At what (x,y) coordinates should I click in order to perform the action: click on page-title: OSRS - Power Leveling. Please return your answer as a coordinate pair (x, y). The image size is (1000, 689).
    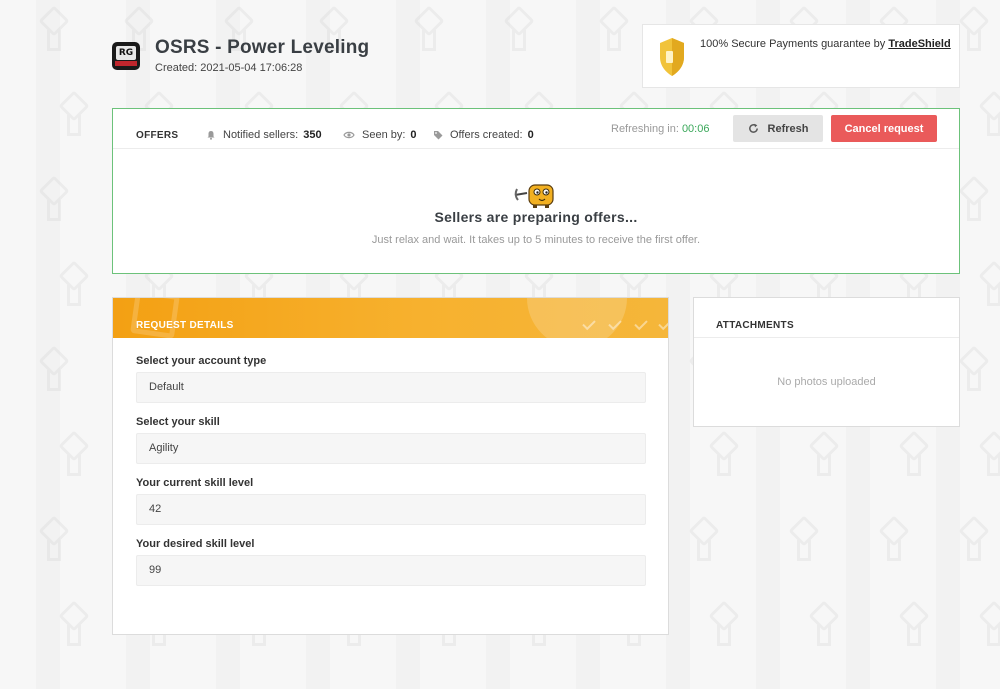
    Looking at the image, I should click on (262, 47).